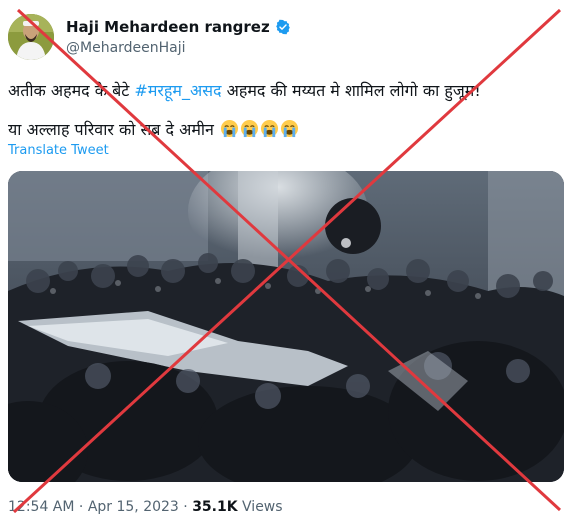 This screenshot has height=516, width=572. Describe the element at coordinates (58, 150) in the screenshot. I see `translate-tweet-link: Translate Tweet` at that location.